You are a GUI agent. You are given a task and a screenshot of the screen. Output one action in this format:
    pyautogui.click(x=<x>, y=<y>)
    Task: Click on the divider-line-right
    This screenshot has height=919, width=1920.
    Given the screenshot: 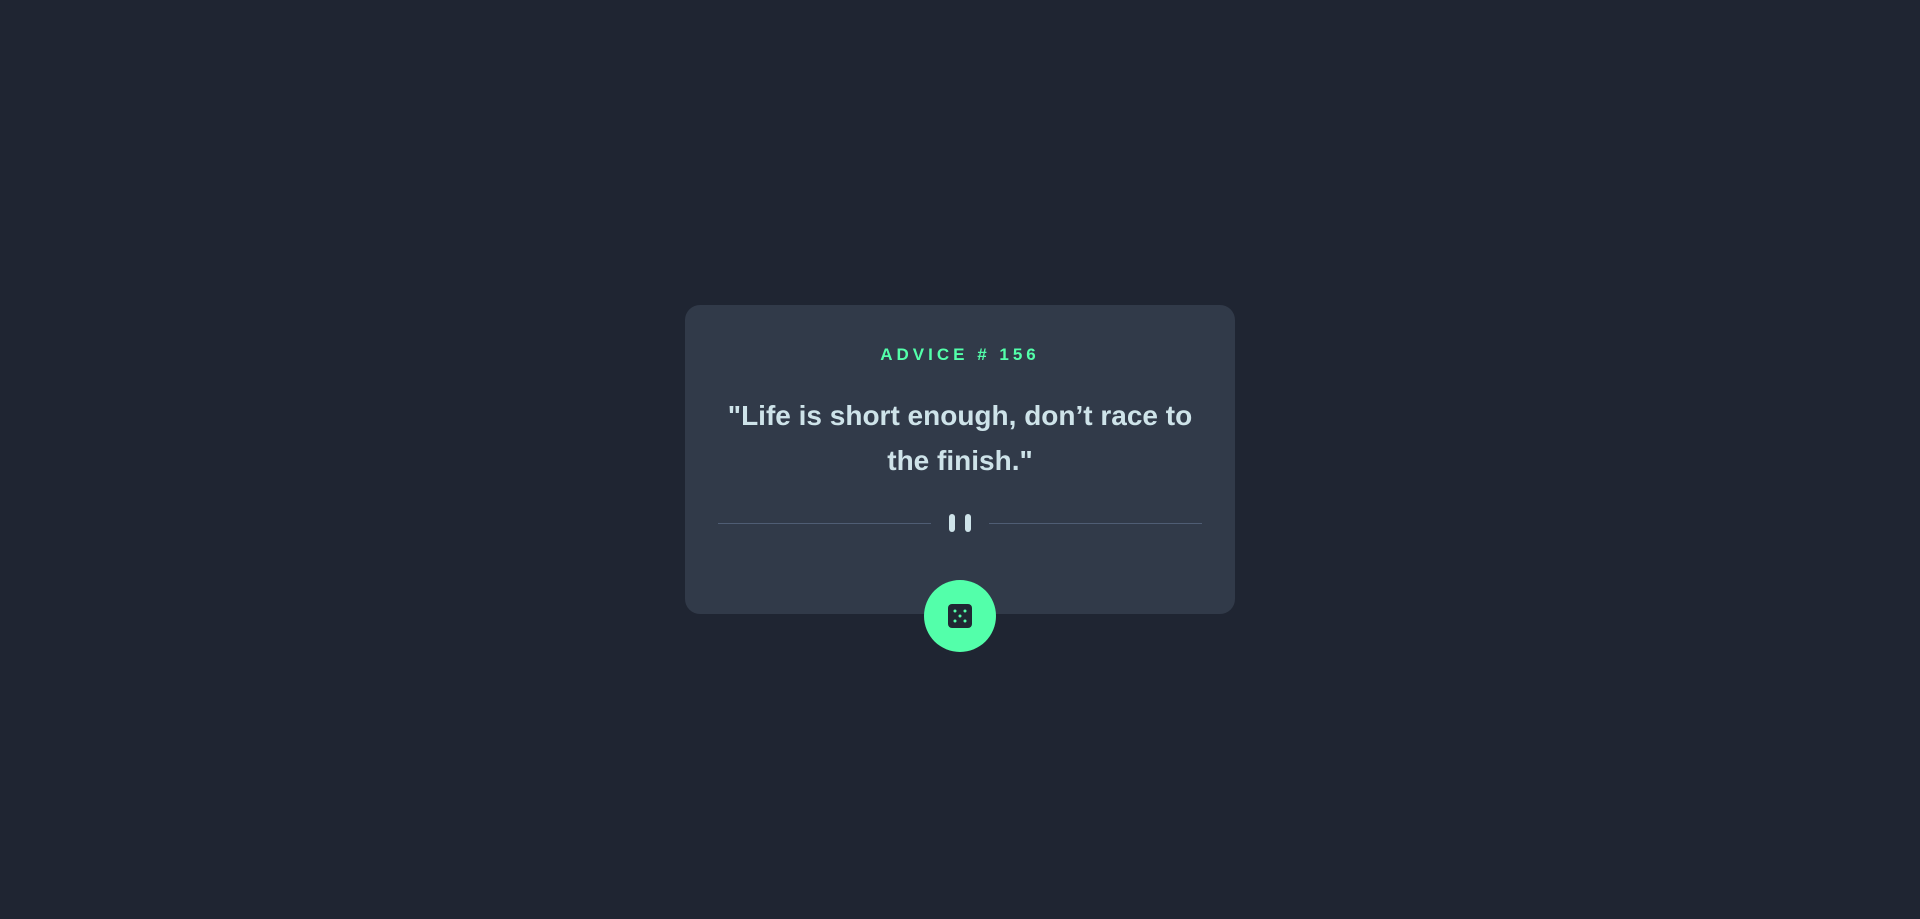 What is the action you would take?
    pyautogui.click(x=1095, y=523)
    